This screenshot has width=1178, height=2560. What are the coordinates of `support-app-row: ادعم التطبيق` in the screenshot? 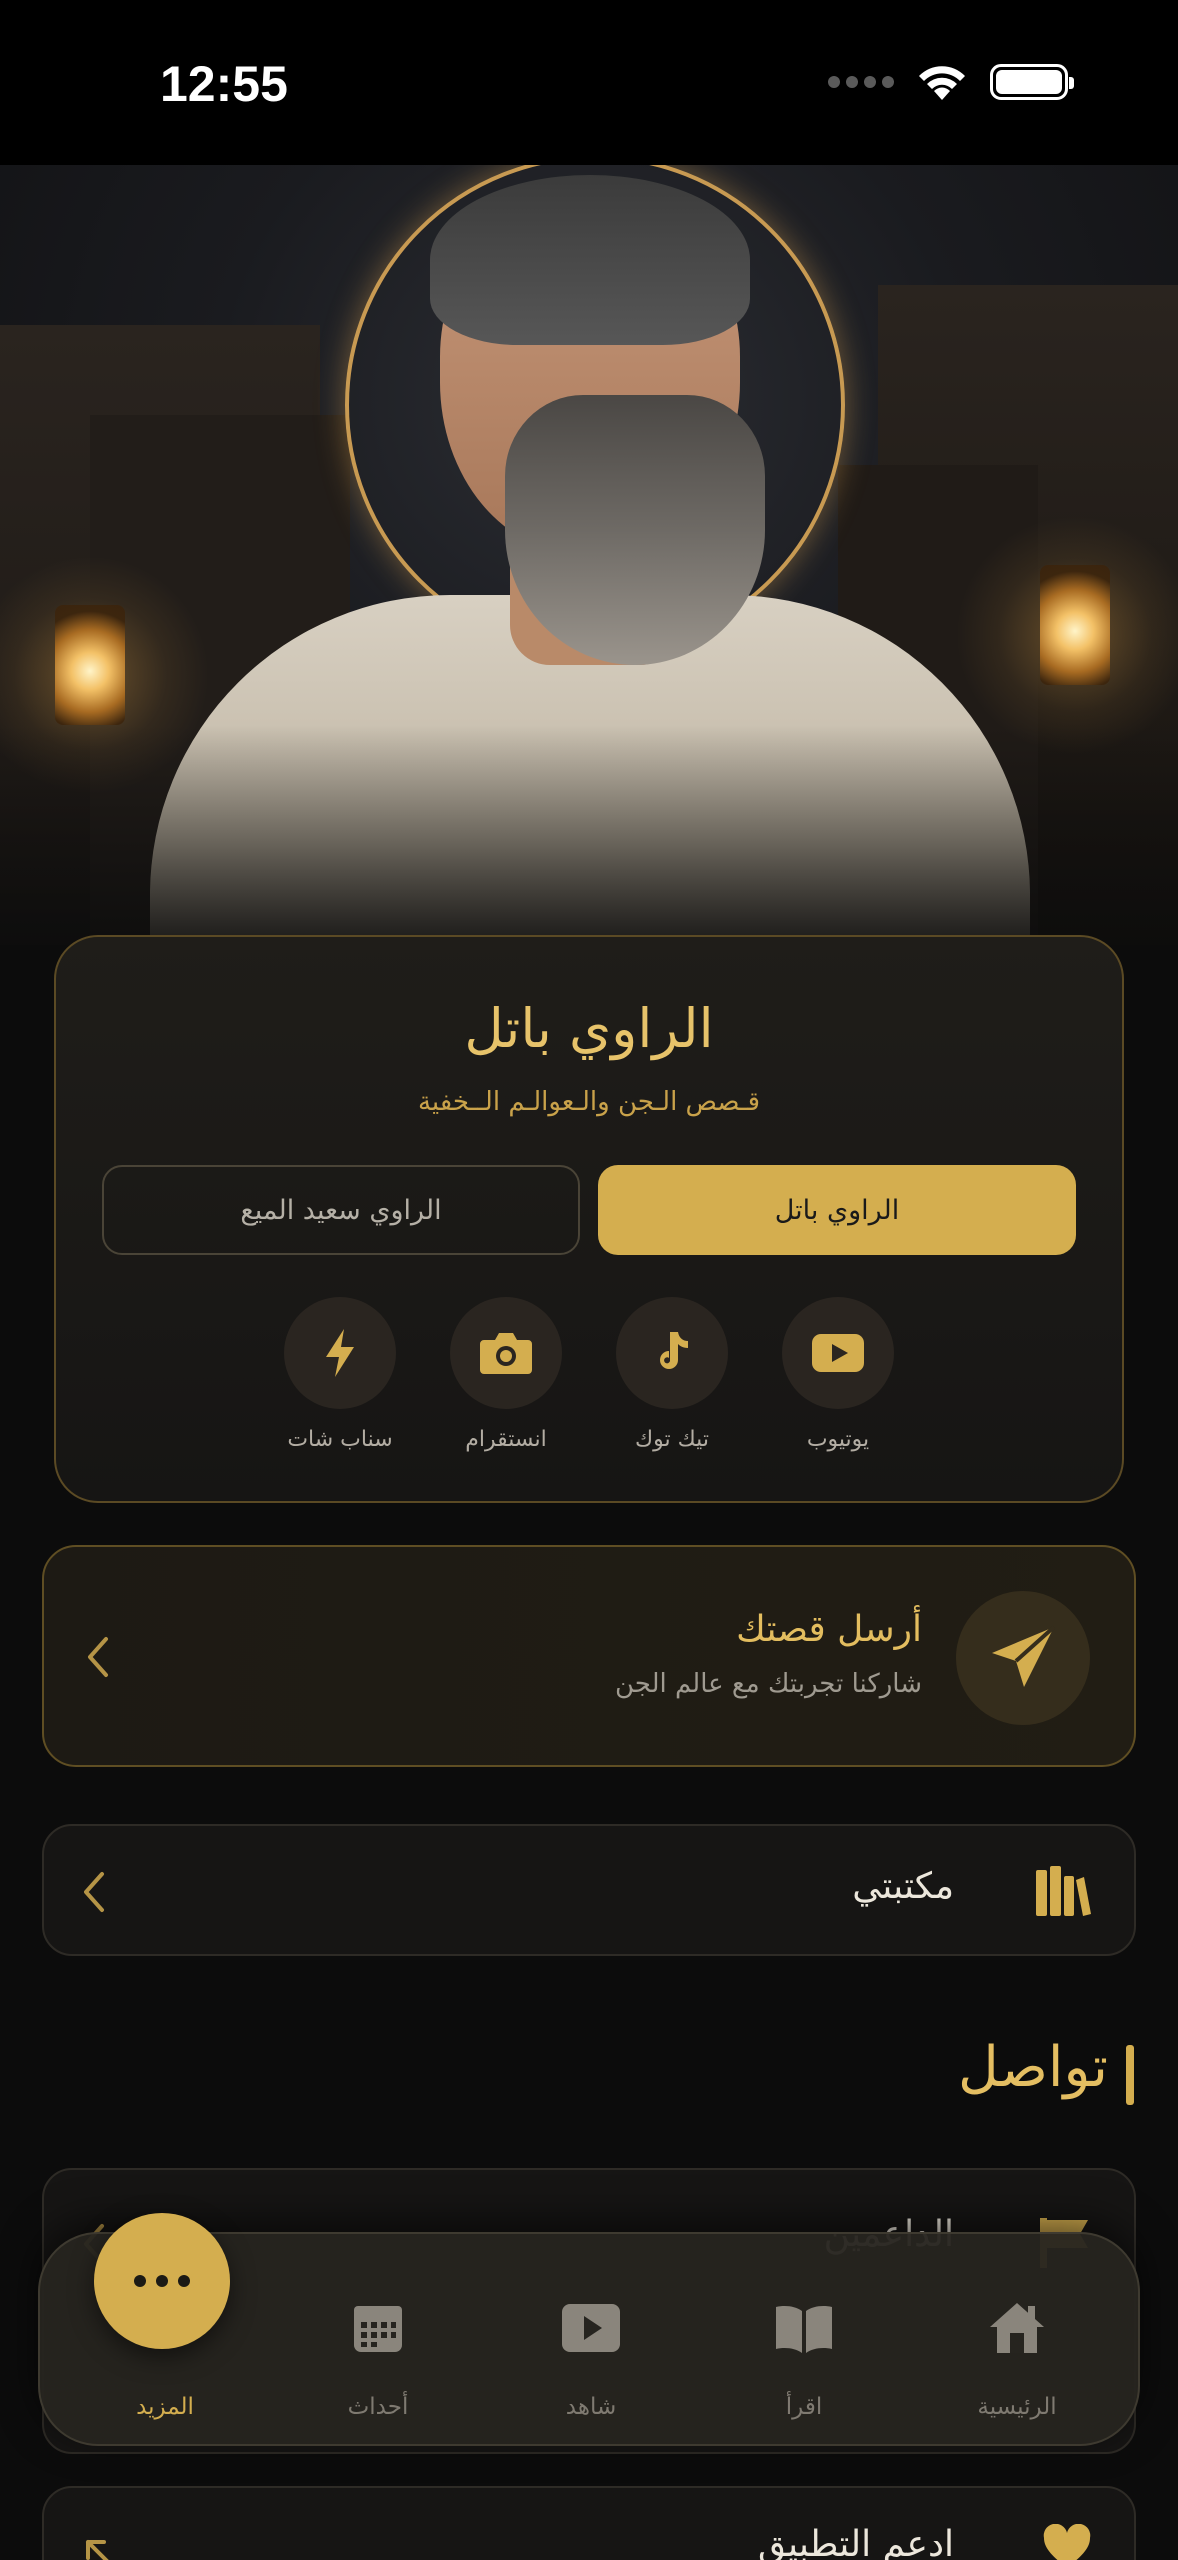 It's located at (589, 2523).